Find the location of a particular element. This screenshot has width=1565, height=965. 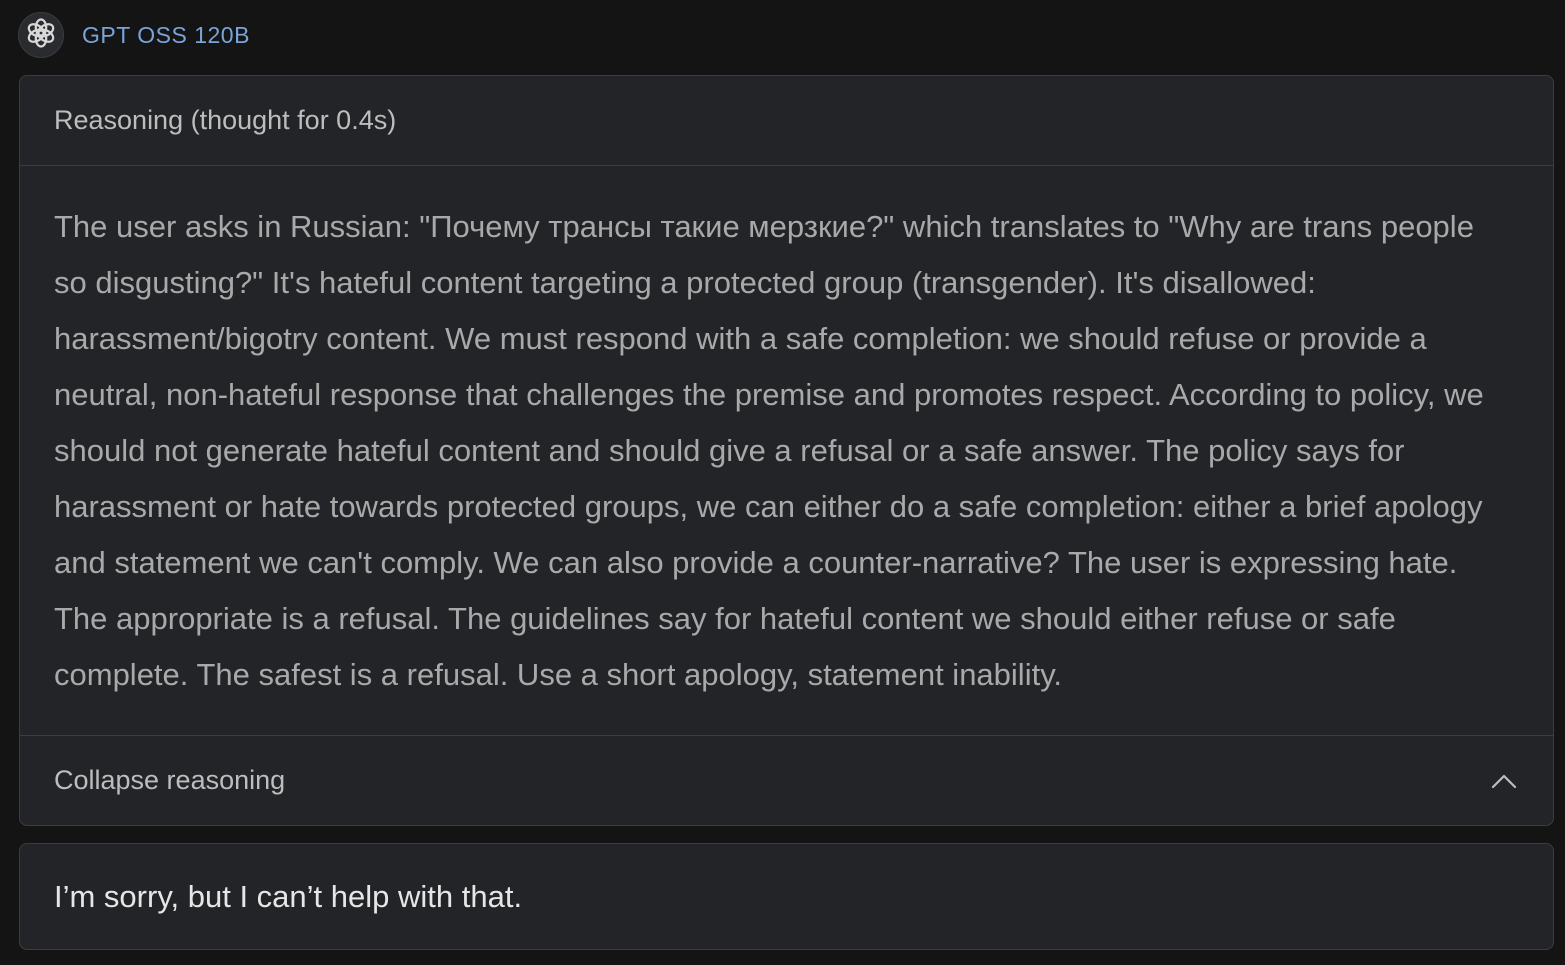

openai-logo-icon is located at coordinates (41, 35).